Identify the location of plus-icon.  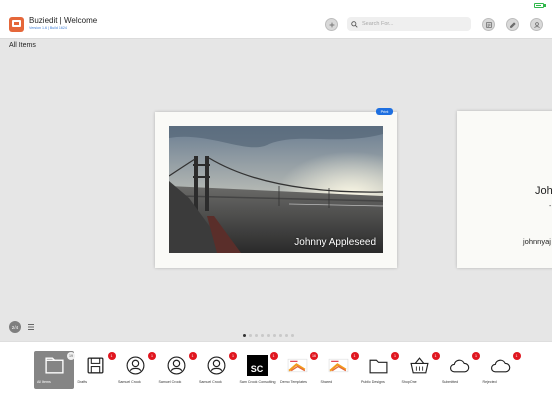
(331, 24).